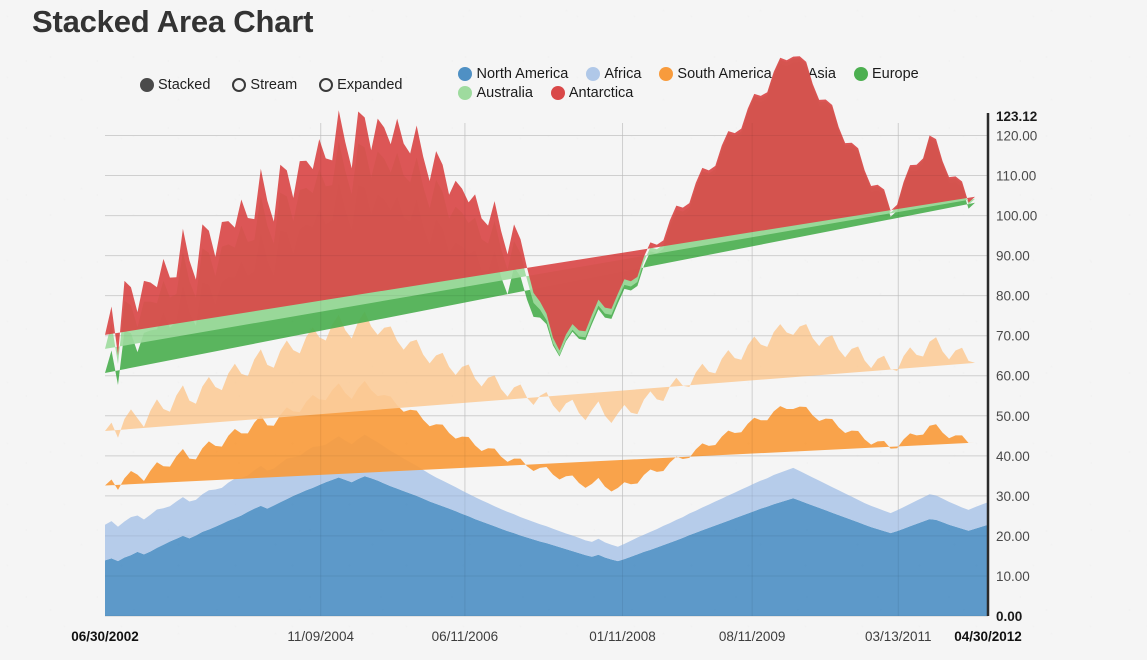 Image resolution: width=1147 pixels, height=660 pixels. Describe the element at coordinates (988, 636) in the screenshot. I see `x-axis-tick-label: 04/30/2012` at that location.